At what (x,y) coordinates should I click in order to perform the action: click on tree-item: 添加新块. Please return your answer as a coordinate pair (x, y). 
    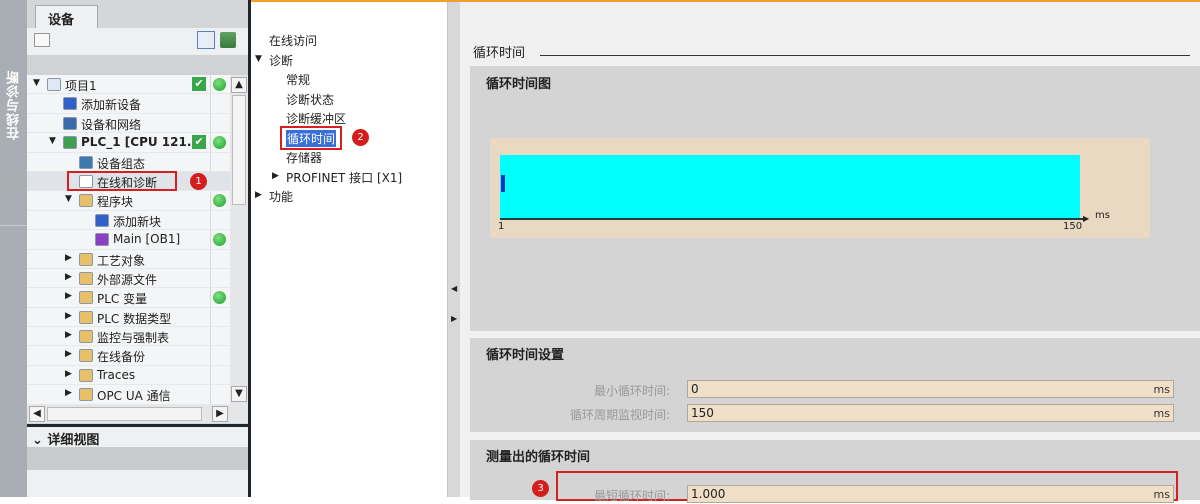
    Looking at the image, I should click on (128, 221).